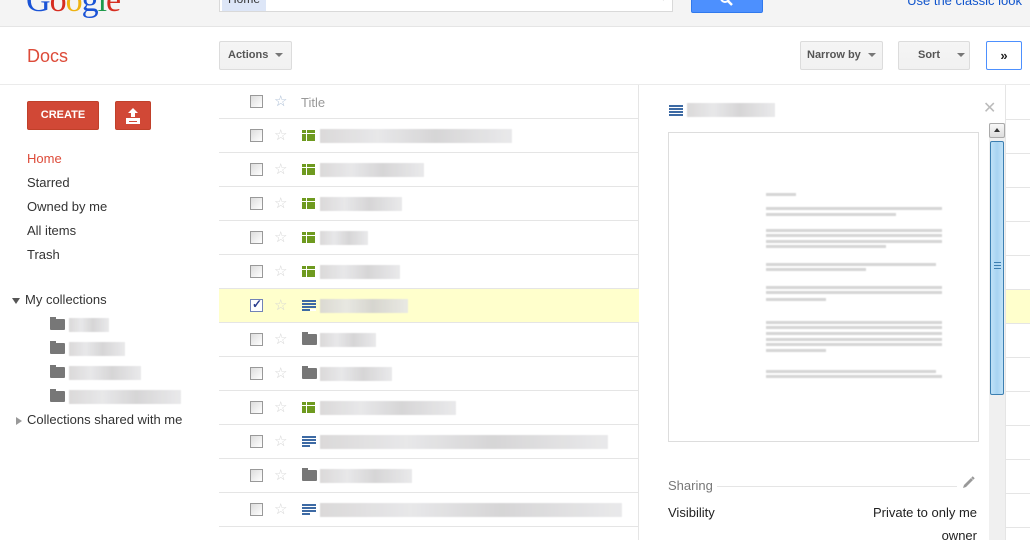  What do you see at coordinates (929, 55) in the screenshot?
I see `sort-label: Sort` at bounding box center [929, 55].